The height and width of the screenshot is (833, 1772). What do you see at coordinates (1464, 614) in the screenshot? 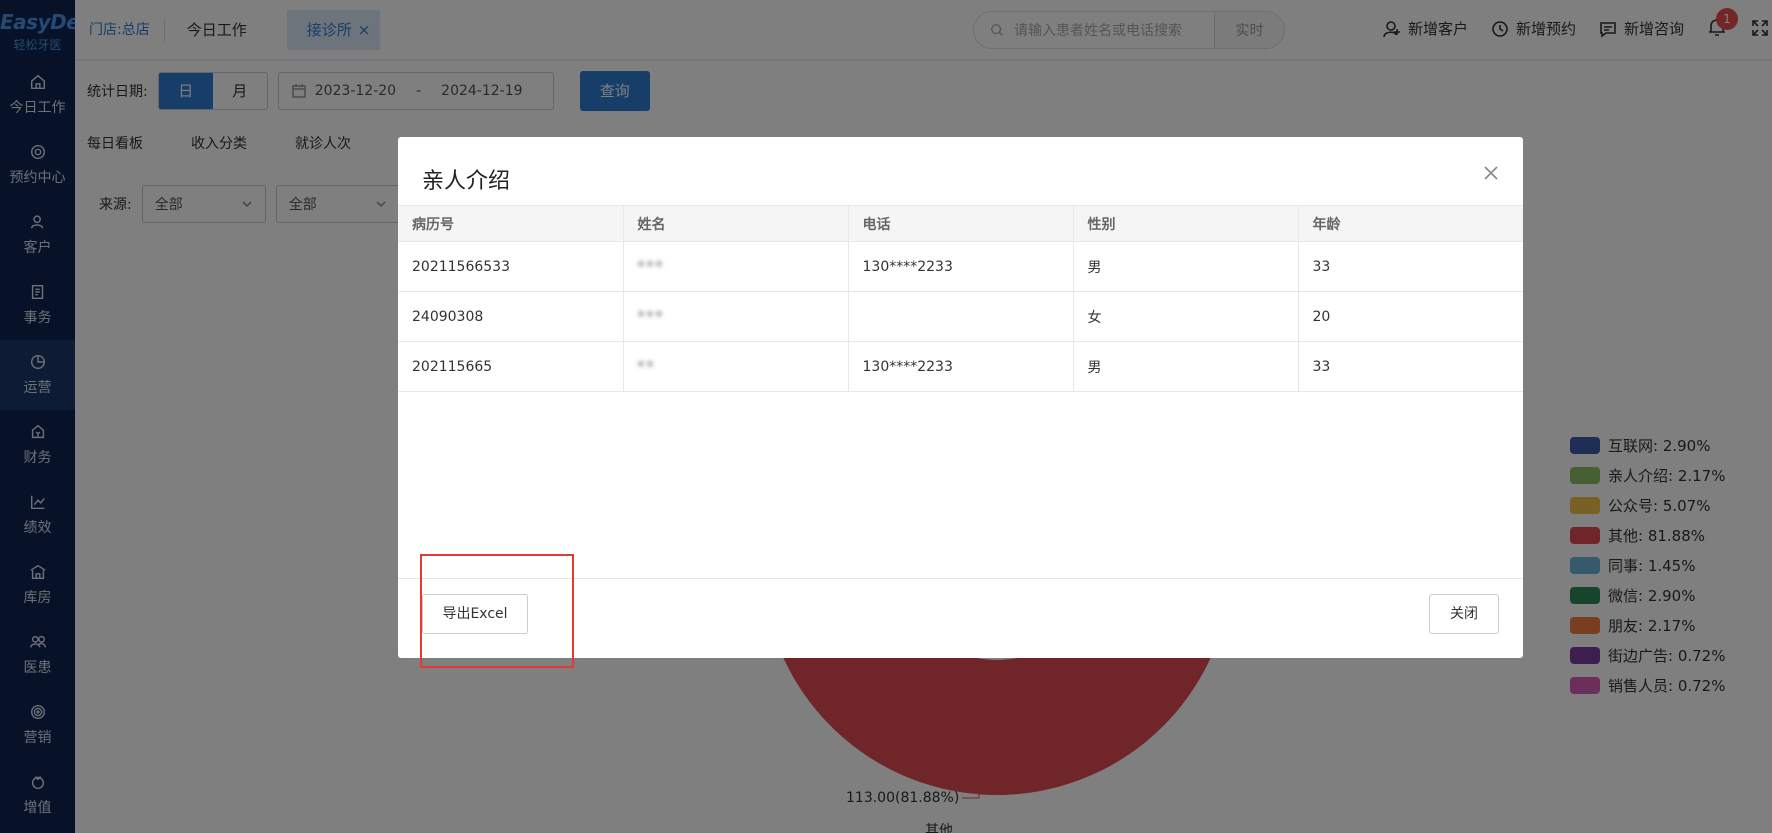
I see `close-button: 关闭` at bounding box center [1464, 614].